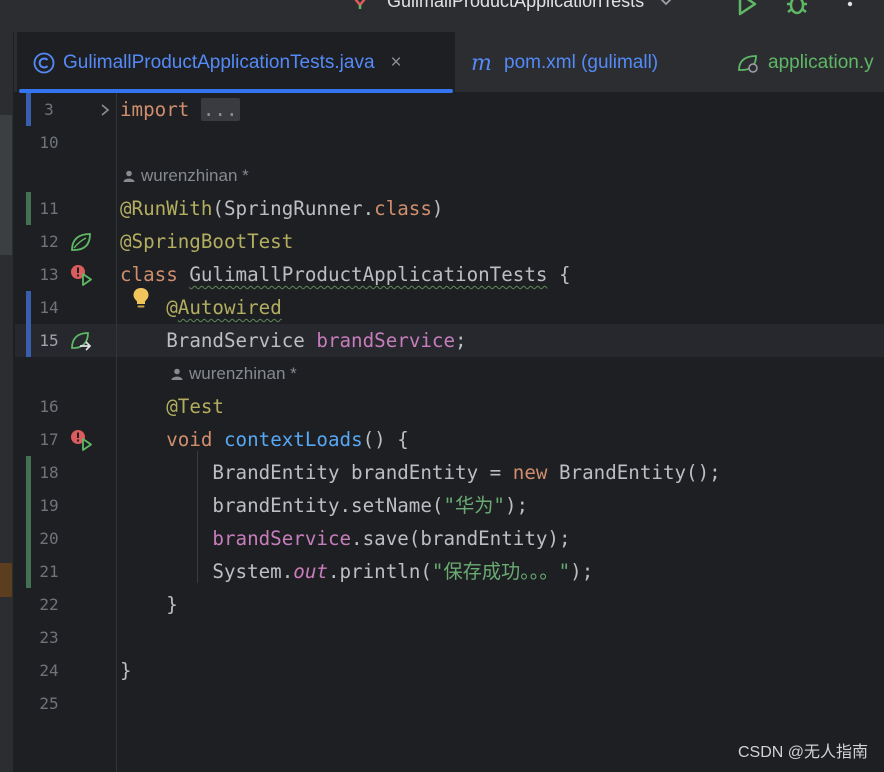  What do you see at coordinates (516, 5) in the screenshot?
I see `run-config-label: GulimallProductApplicationTests` at bounding box center [516, 5].